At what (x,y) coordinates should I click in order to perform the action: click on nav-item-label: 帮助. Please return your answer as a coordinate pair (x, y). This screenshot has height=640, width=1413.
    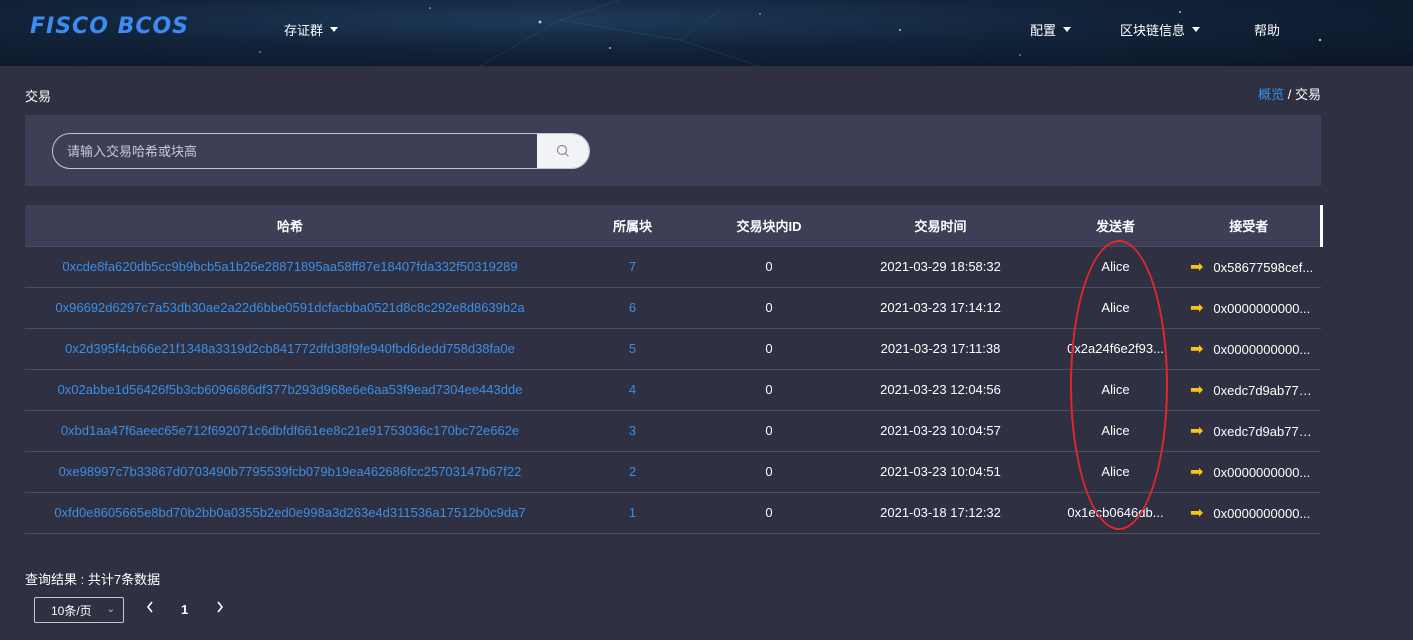
    Looking at the image, I should click on (1267, 30).